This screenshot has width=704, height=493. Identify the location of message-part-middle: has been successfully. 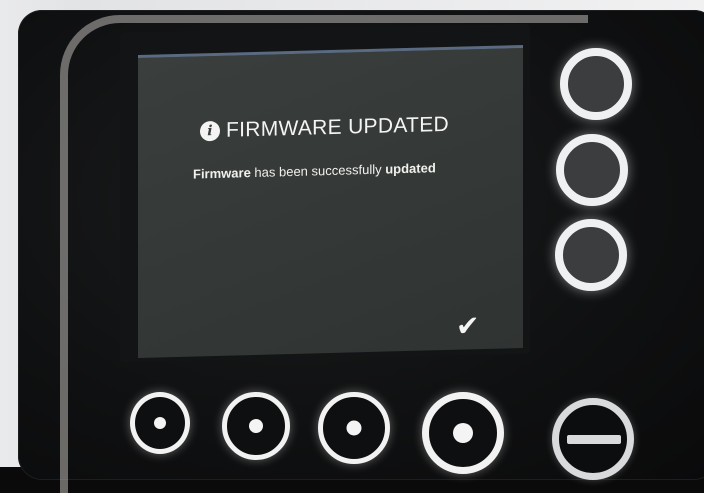
(318, 171).